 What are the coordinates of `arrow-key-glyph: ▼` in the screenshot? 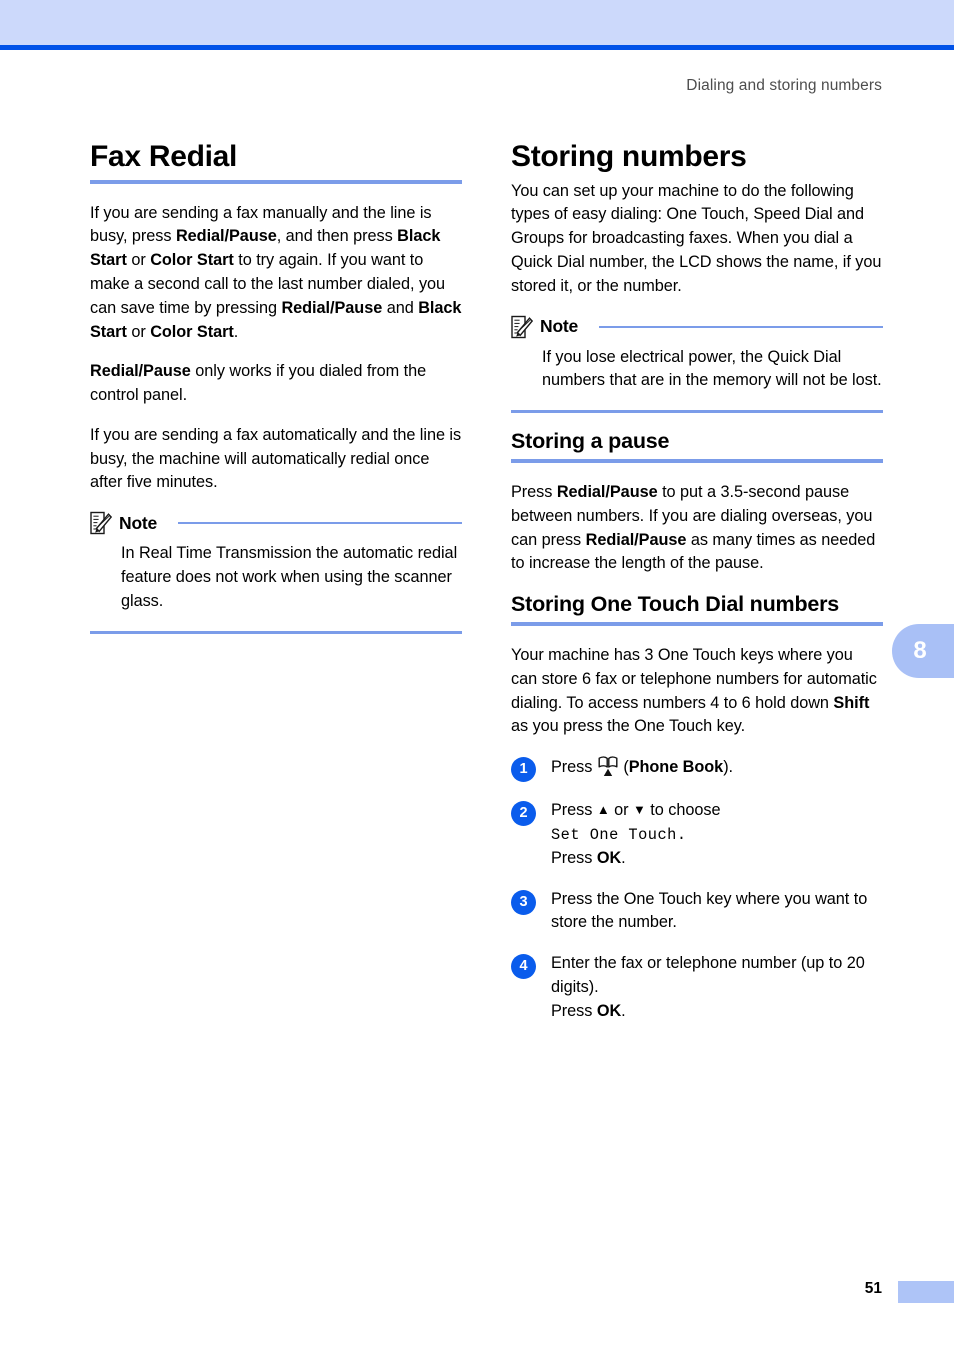 It's located at (639, 810).